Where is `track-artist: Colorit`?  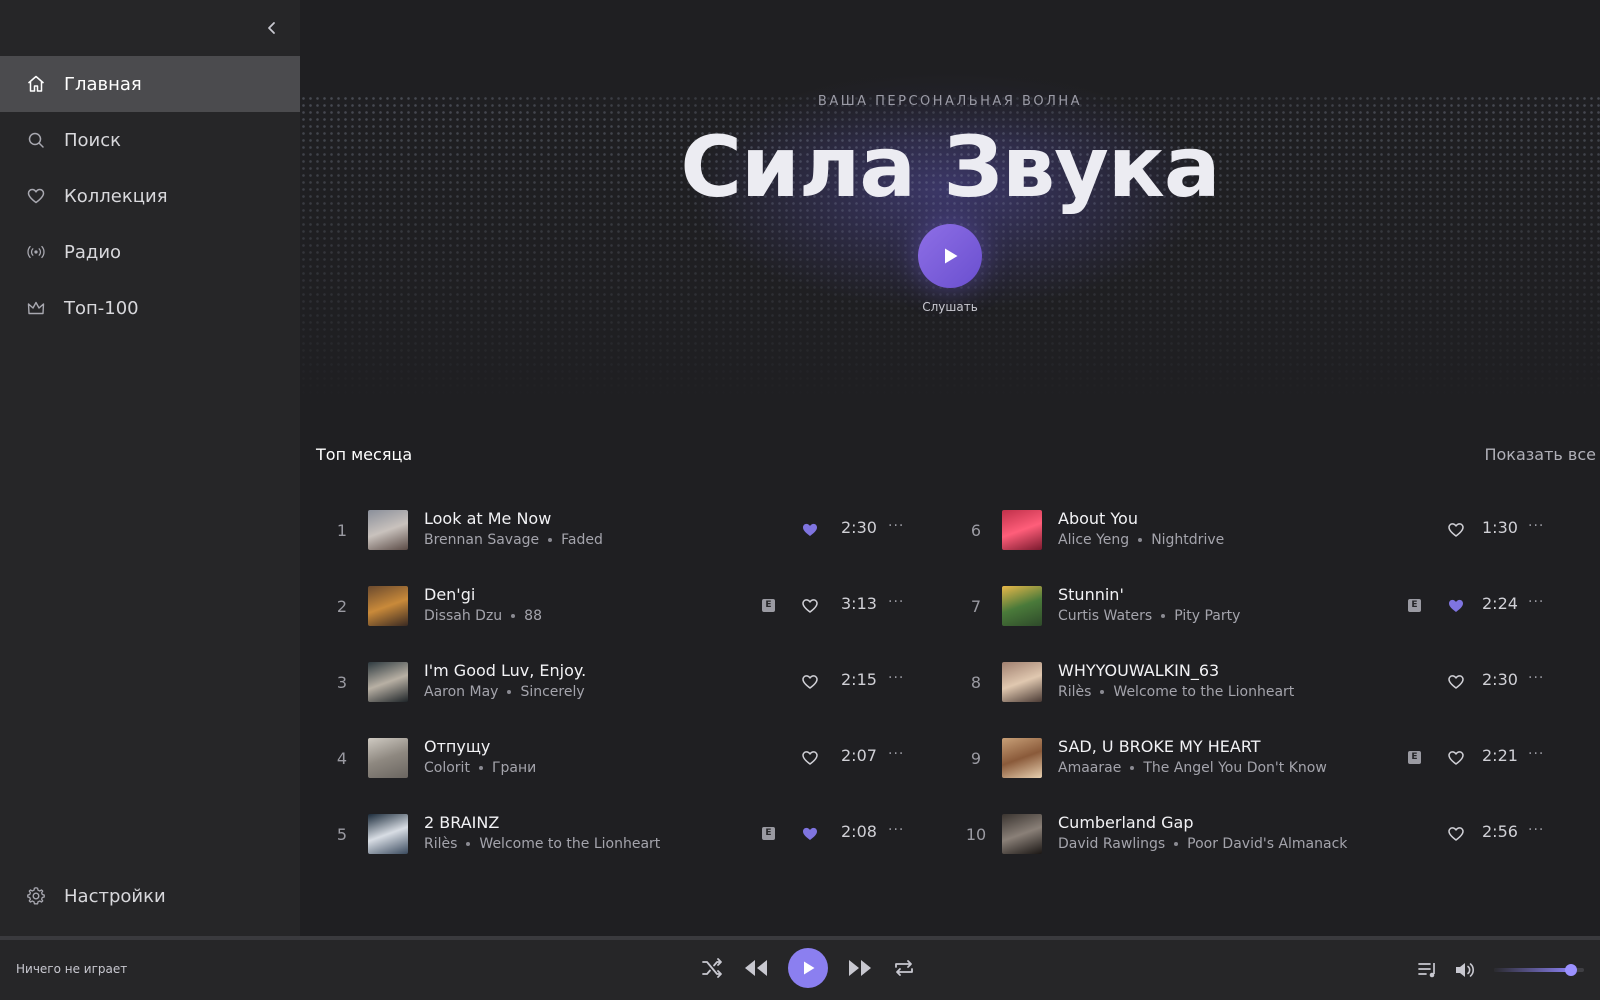
track-artist: Colorit is located at coordinates (447, 768).